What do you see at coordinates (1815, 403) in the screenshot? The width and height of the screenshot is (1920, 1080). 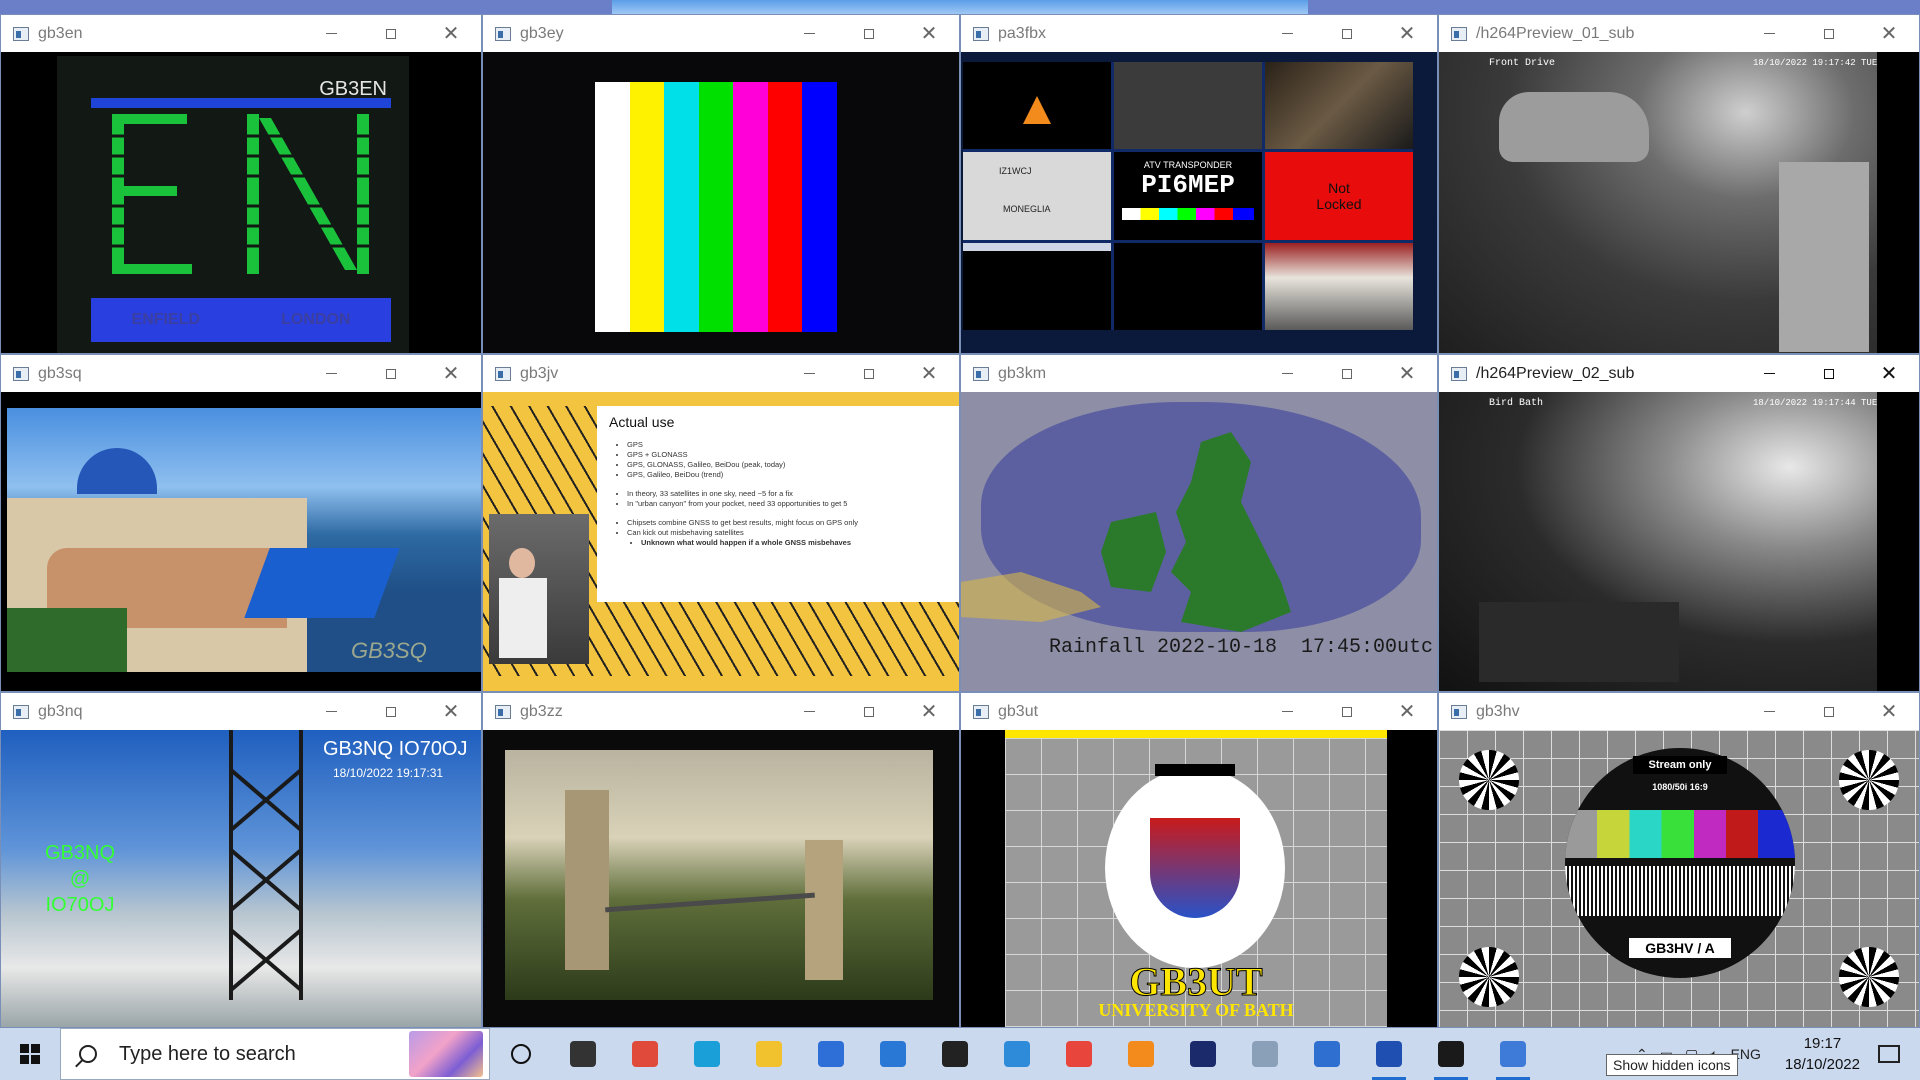 I see `camera-timestamp: 18/10/2022 19:17:44 TUE` at bounding box center [1815, 403].